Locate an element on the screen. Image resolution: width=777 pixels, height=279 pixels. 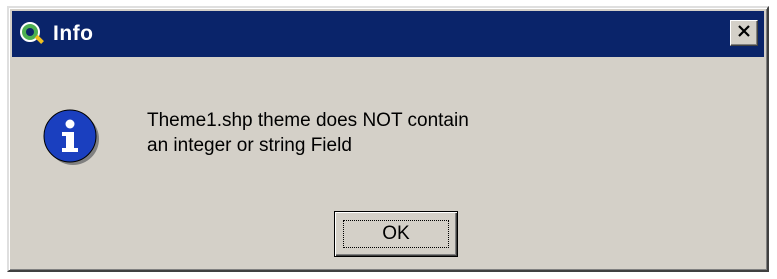
ok-button: OK is located at coordinates (396, 234).